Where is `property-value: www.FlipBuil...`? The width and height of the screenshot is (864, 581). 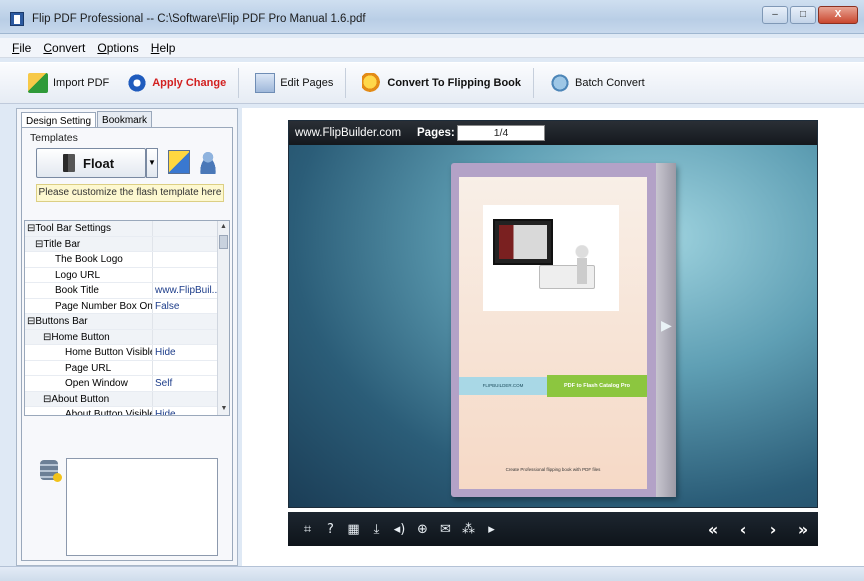 property-value: www.FlipBuil... is located at coordinates (186, 290).